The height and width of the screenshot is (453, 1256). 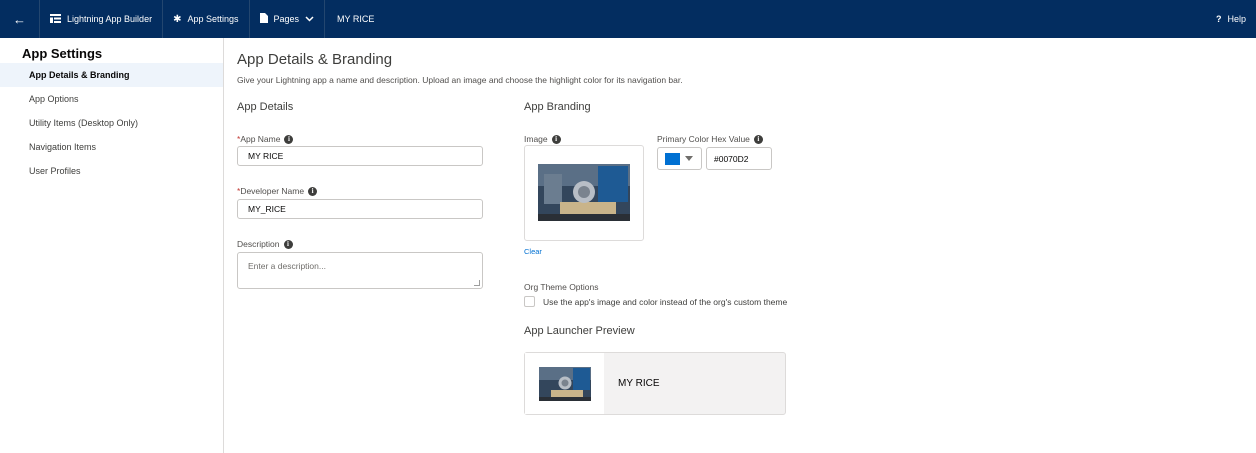 I want to click on app-settings-button: ✱ App Settings, so click(x=206, y=19).